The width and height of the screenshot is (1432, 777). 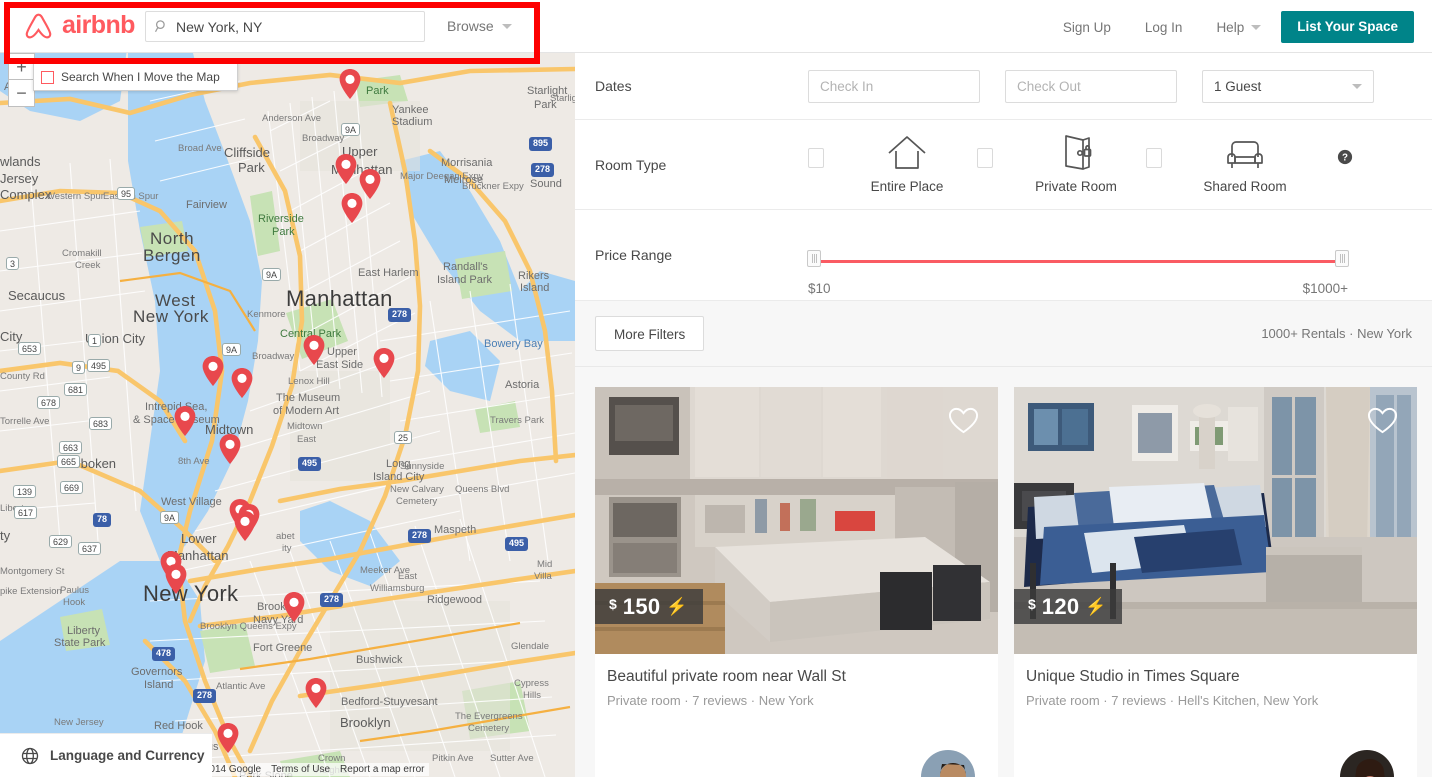 I want to click on search-on-move-control: Search When I Move the Map, so click(x=135, y=77).